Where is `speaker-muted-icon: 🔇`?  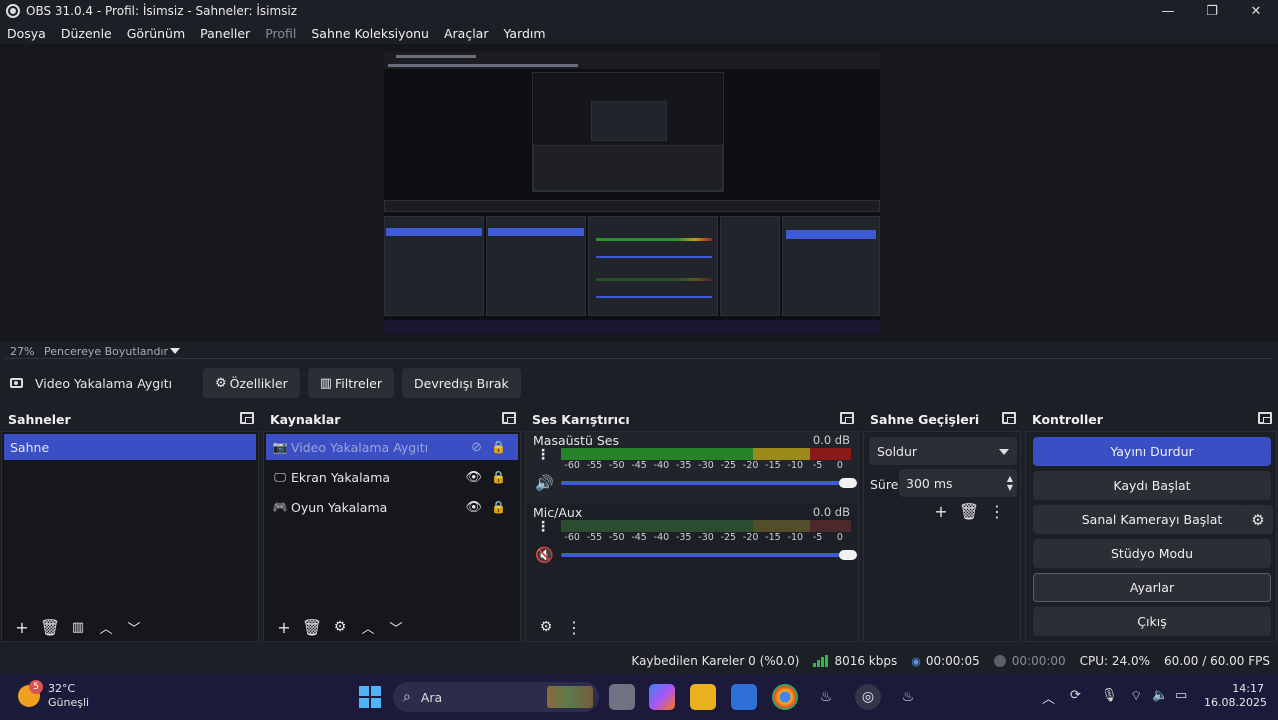 speaker-muted-icon: 🔇 is located at coordinates (544, 555).